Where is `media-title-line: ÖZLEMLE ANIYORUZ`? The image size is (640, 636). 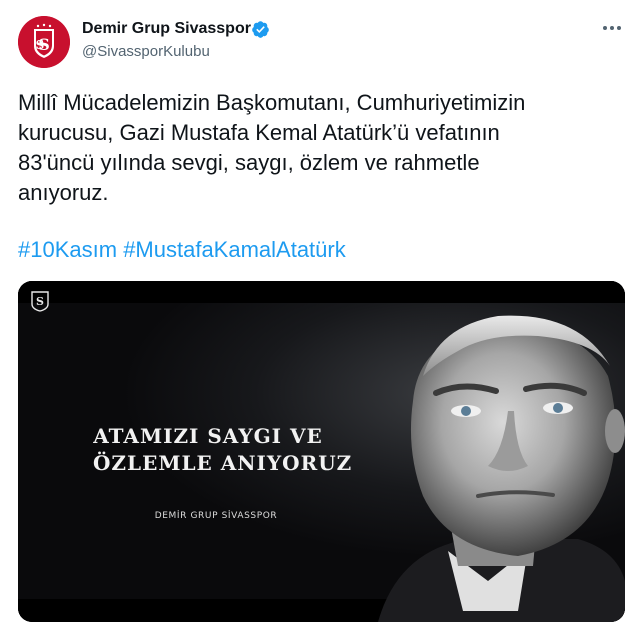 media-title-line: ÖZLEMLE ANIYORUZ is located at coordinates (223, 463).